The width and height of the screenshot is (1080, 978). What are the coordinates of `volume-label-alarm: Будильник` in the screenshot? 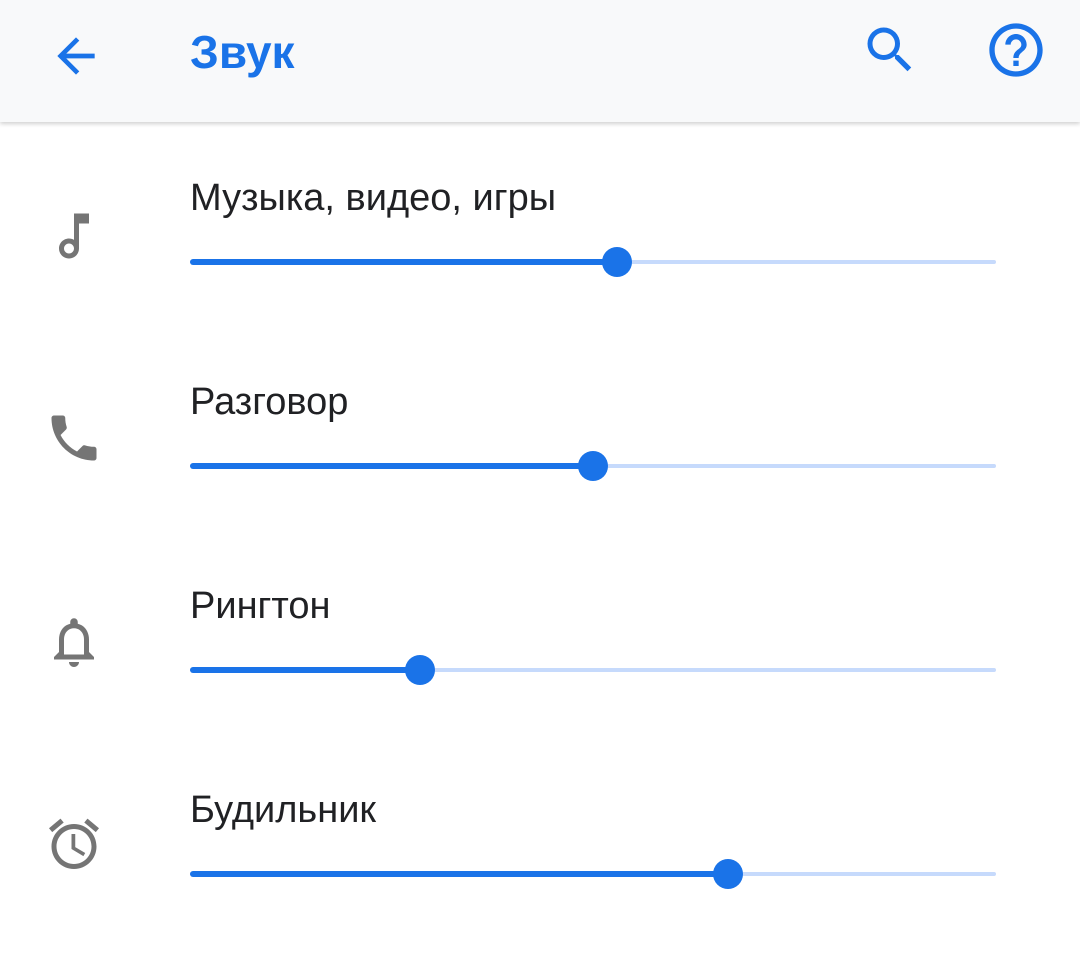 It's located at (283, 810).